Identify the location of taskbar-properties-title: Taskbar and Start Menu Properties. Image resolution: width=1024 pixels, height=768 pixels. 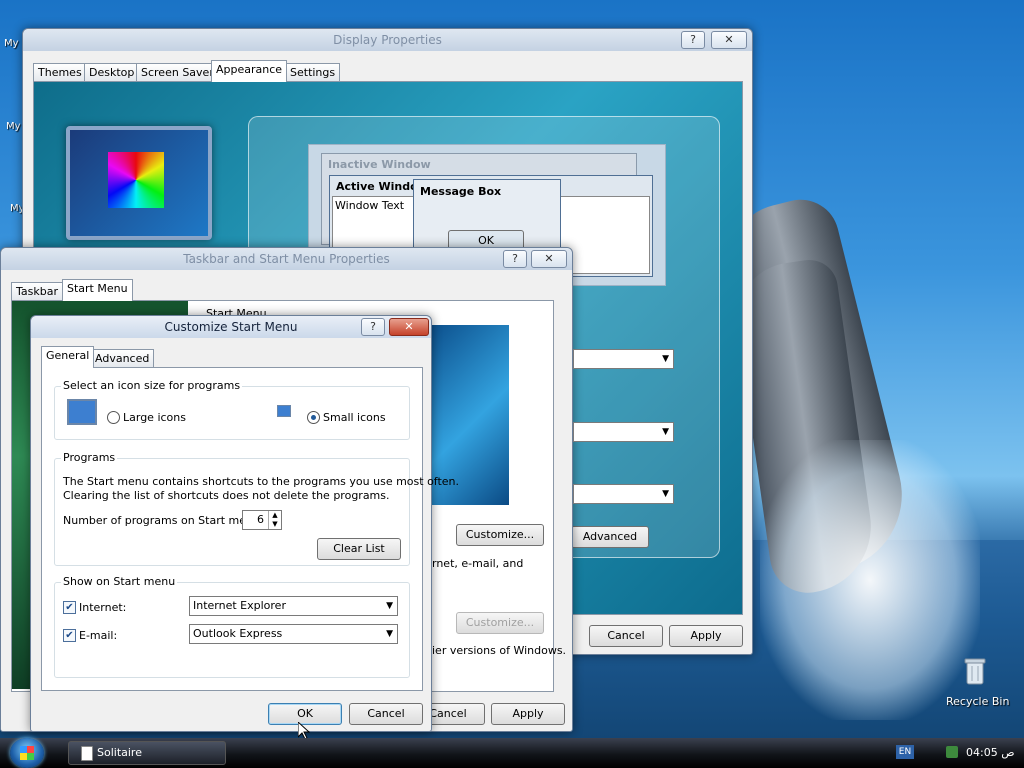
(286, 259).